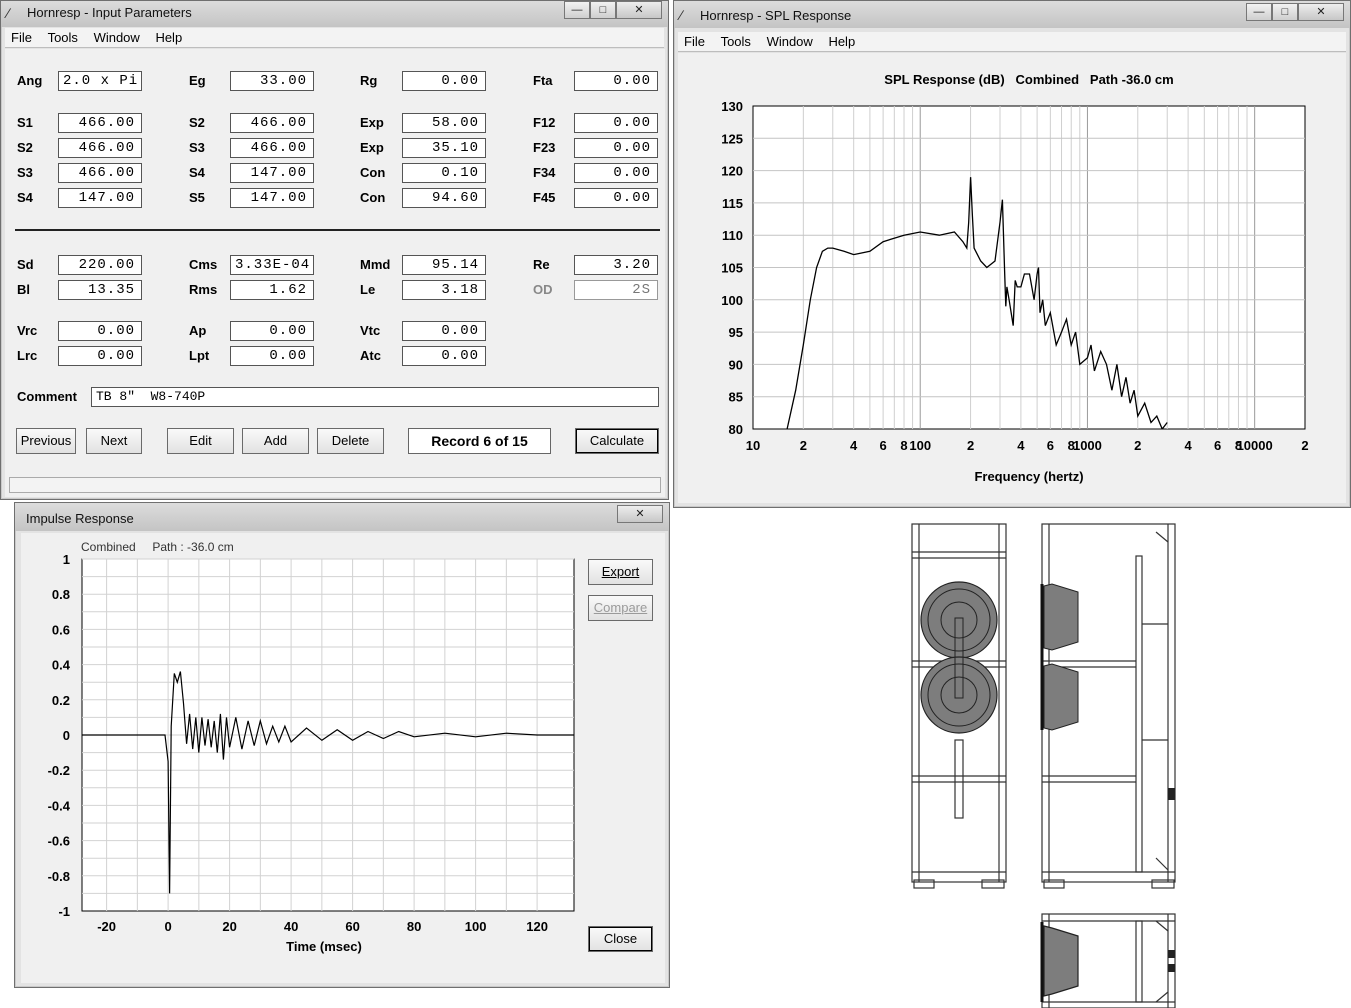 This screenshot has width=1351, height=1008. What do you see at coordinates (350, 441) in the screenshot?
I see `delete-button: Delete` at bounding box center [350, 441].